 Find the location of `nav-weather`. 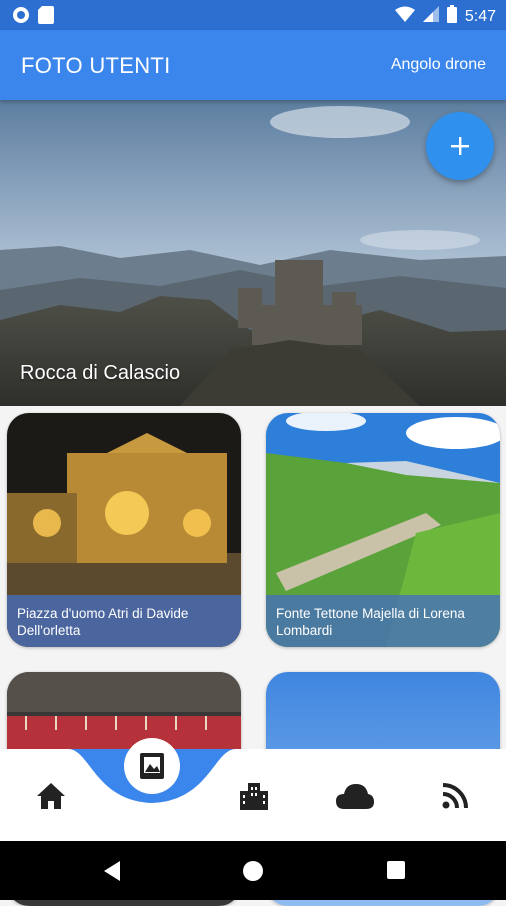

nav-weather is located at coordinates (355, 796).